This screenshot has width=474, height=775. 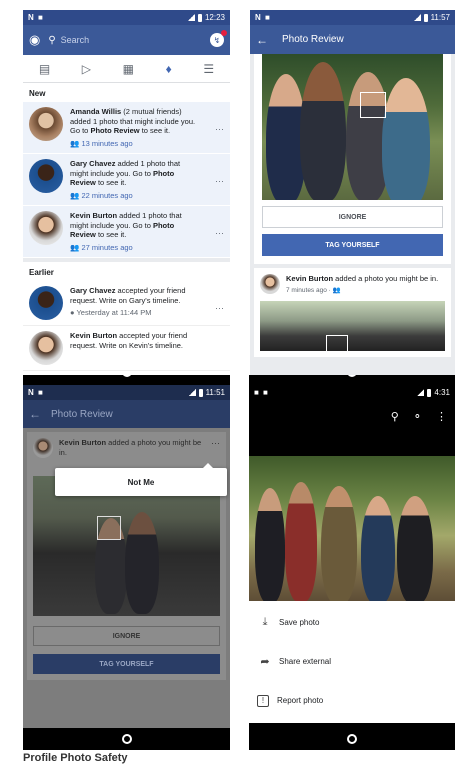 I want to click on notif-time: 👥 13 minutes ago, so click(x=101, y=143).